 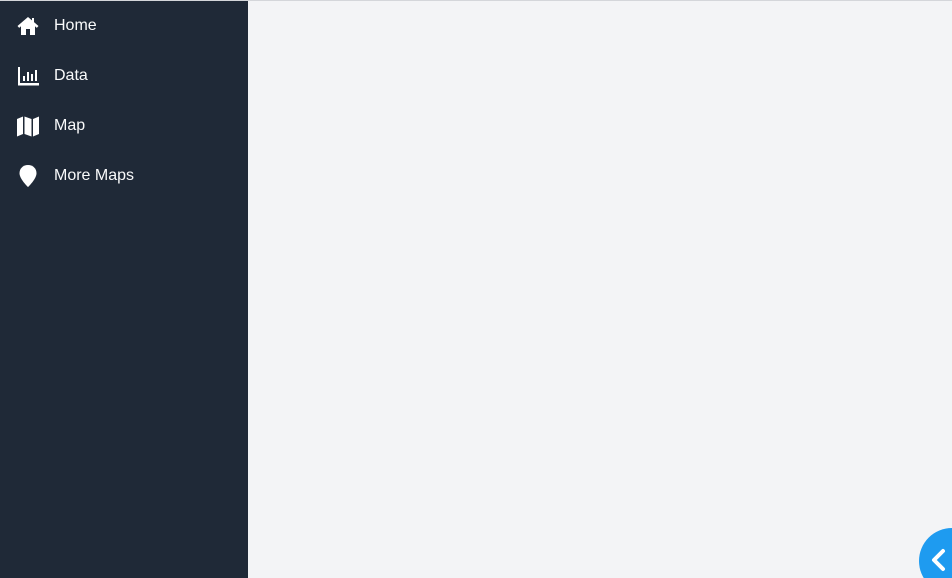 What do you see at coordinates (28, 26) in the screenshot?
I see `home-icon` at bounding box center [28, 26].